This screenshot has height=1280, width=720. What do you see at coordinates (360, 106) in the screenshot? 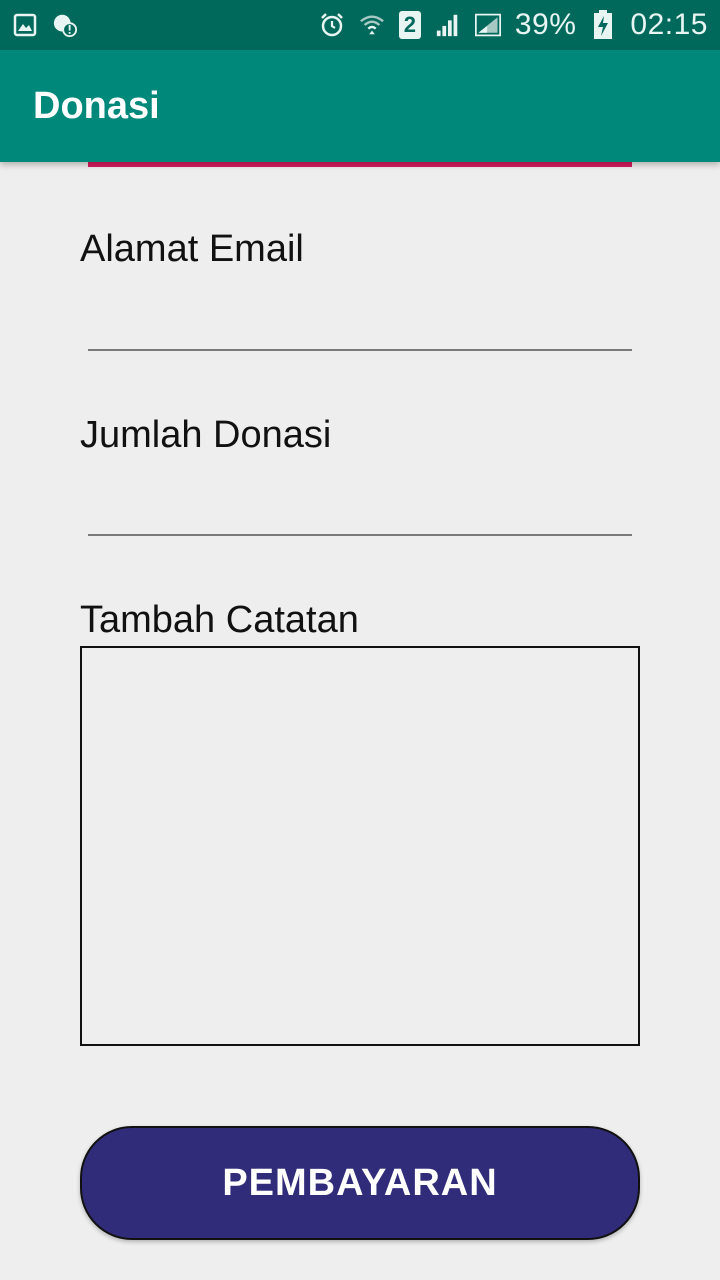
I see `app-bar: Donasi` at bounding box center [360, 106].